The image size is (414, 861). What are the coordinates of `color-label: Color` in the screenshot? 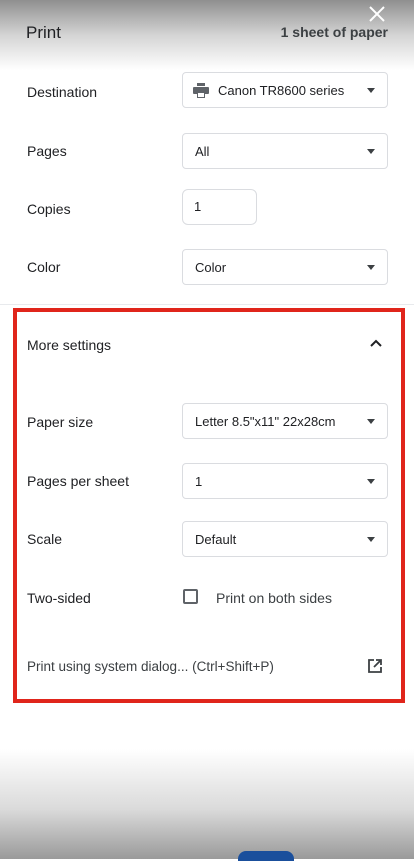 It's located at (44, 267).